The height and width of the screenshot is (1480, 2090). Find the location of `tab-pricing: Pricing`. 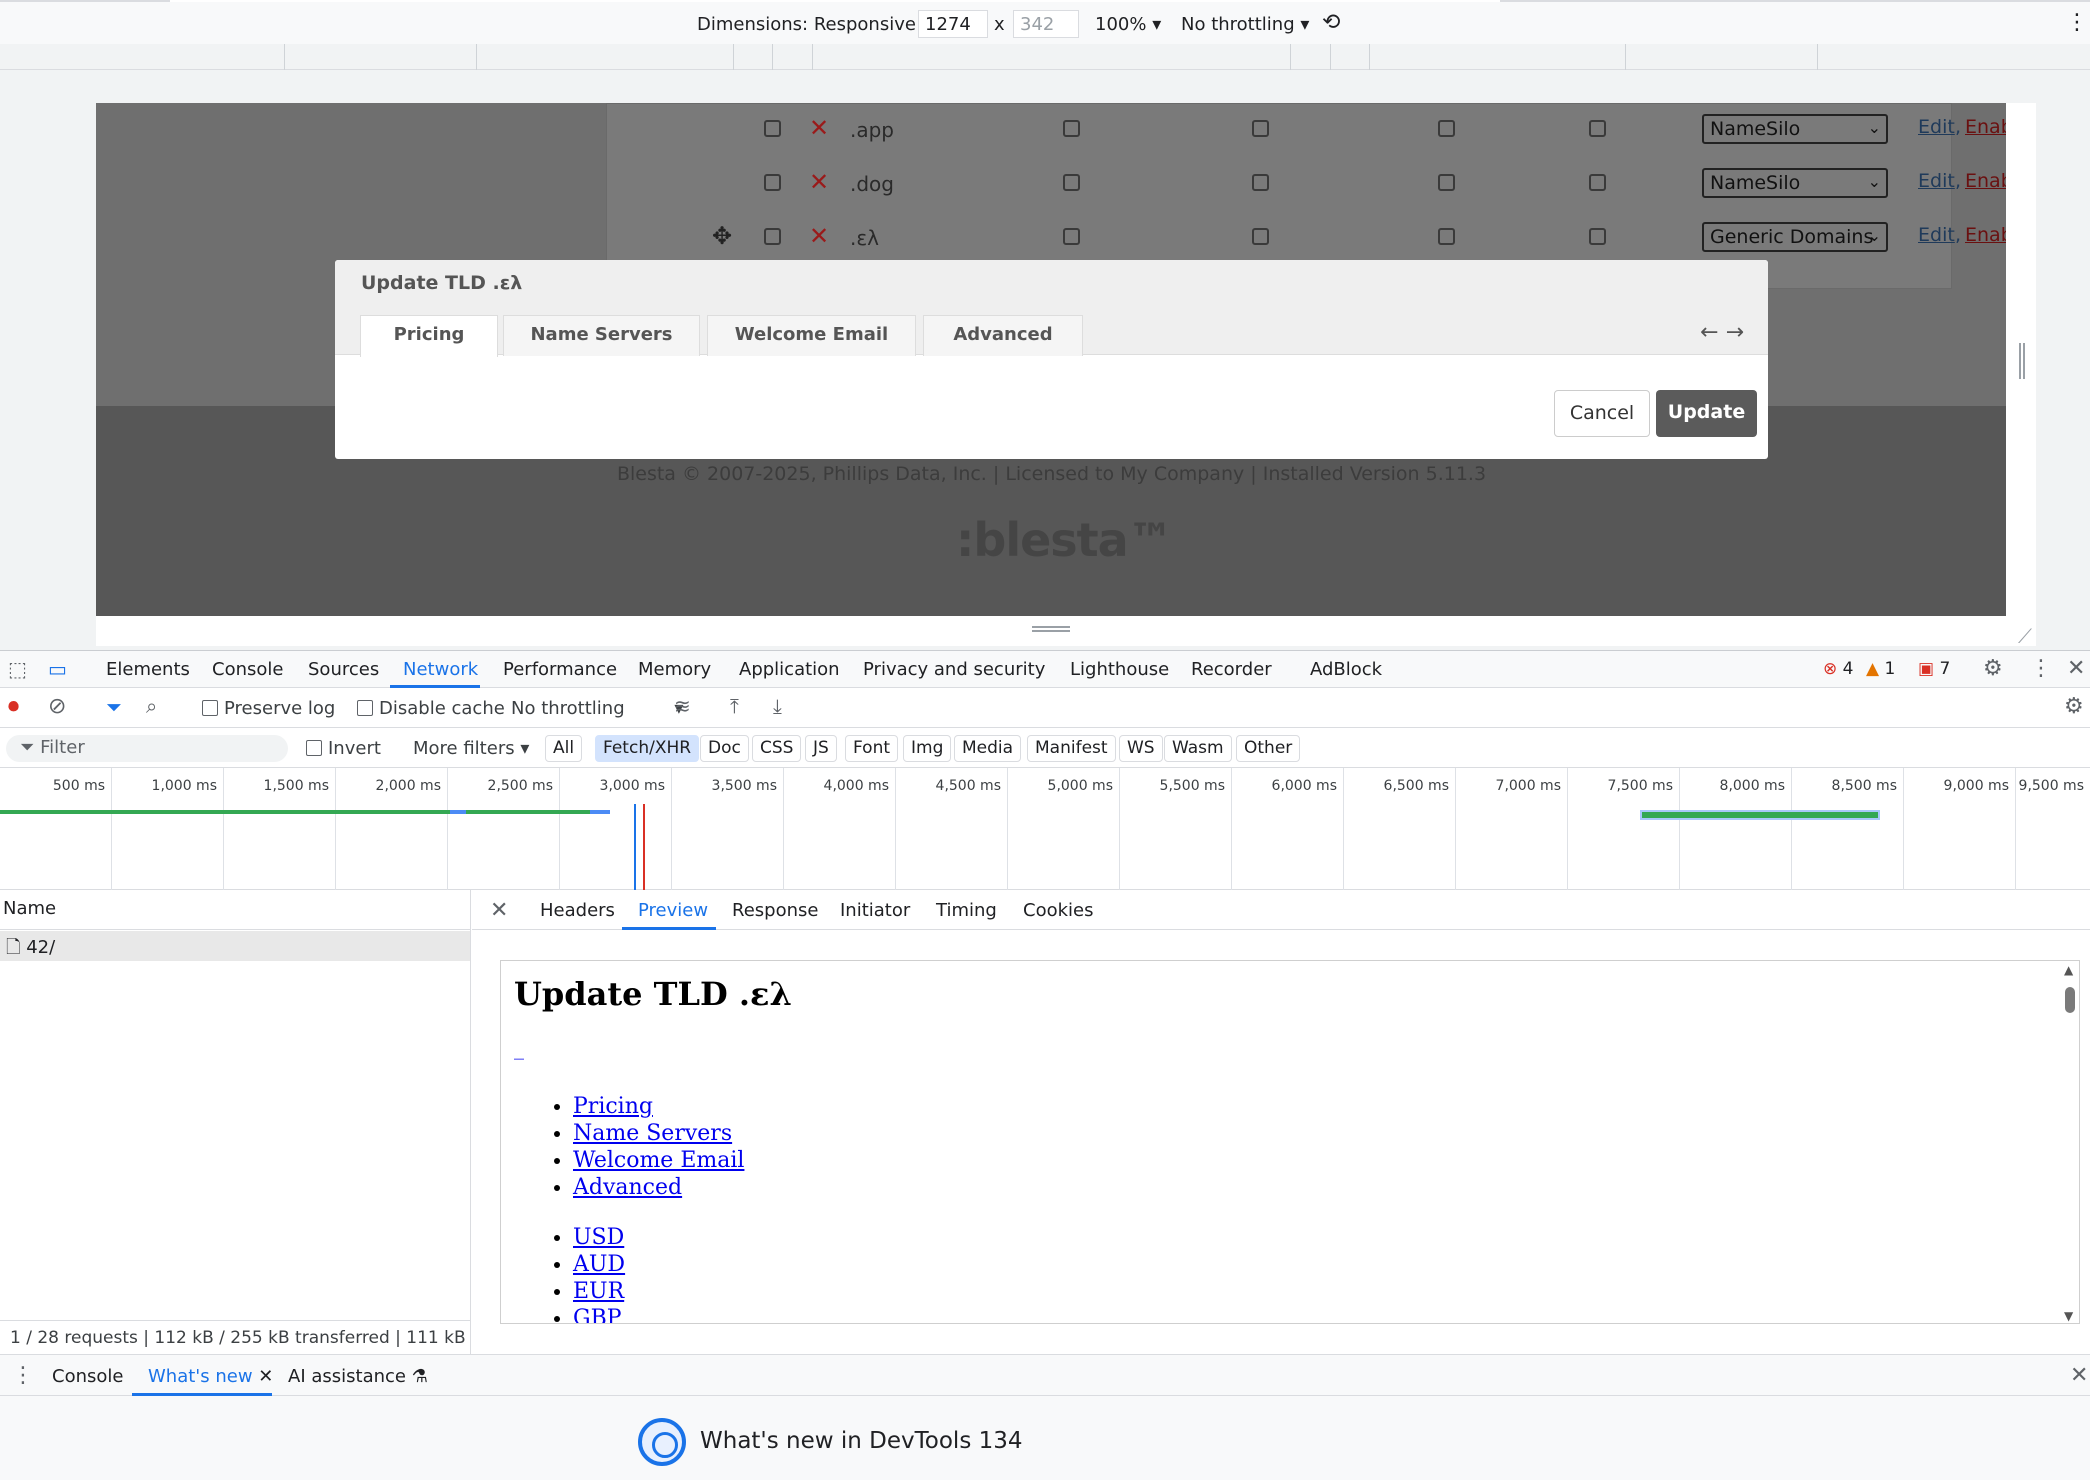

tab-pricing: Pricing is located at coordinates (429, 336).